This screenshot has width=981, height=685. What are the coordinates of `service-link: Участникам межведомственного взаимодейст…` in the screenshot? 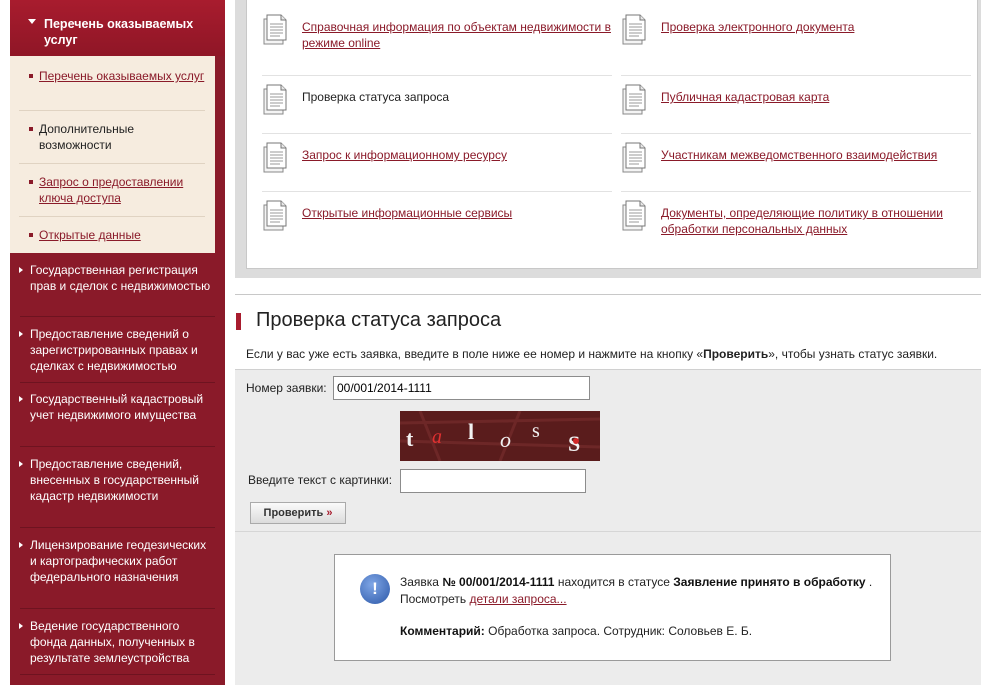 It's located at (817, 155).